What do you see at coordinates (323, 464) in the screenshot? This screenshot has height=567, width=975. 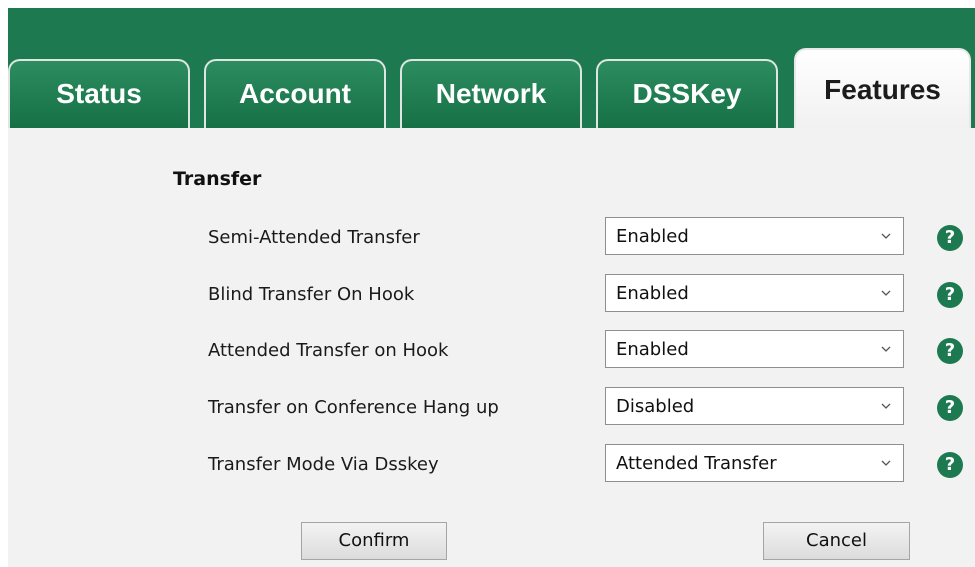 I see `setting-label-transfer-mode-via-dsskey: Transfer Mode Via Dsskey` at bounding box center [323, 464].